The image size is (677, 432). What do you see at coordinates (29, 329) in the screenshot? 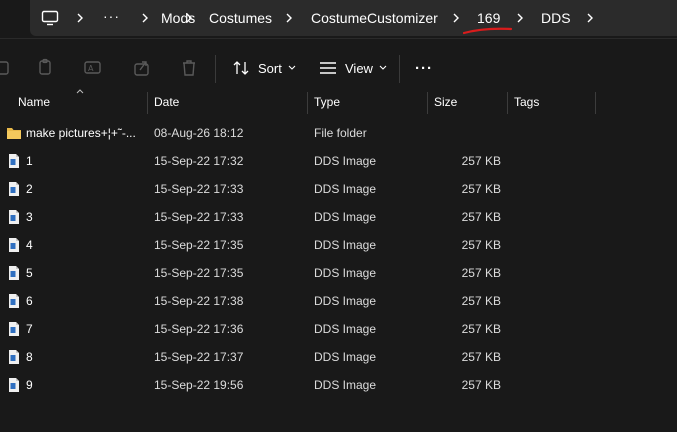
I see `file-name: 7` at bounding box center [29, 329].